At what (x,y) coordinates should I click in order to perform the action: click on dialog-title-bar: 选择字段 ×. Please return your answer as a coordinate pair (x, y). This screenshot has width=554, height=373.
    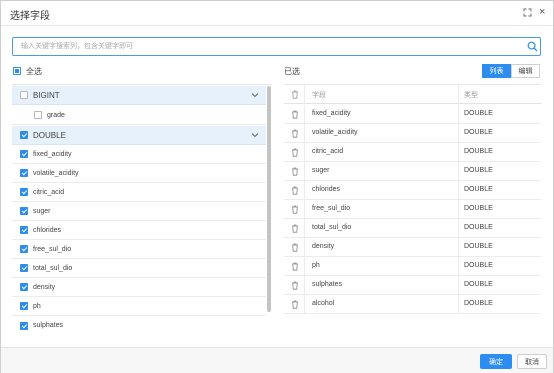
    Looking at the image, I should click on (277, 13).